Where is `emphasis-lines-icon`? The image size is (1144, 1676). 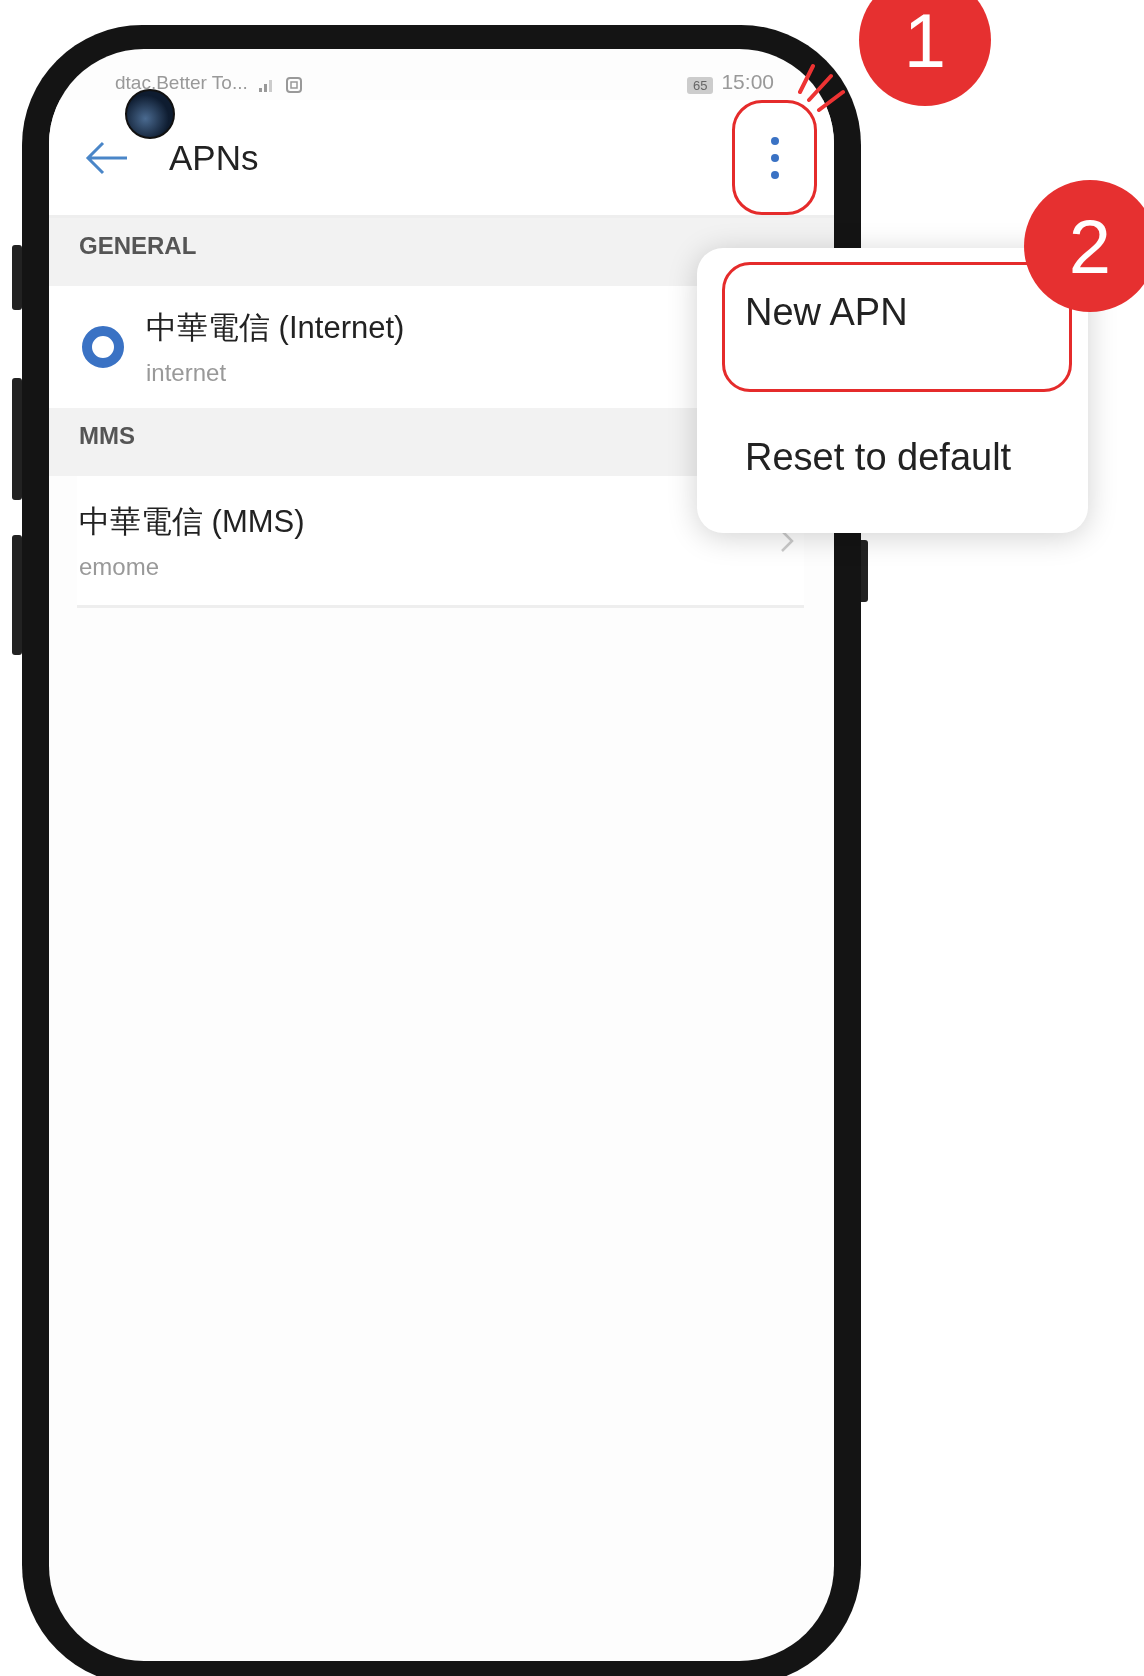 emphasis-lines-icon is located at coordinates (820, 87).